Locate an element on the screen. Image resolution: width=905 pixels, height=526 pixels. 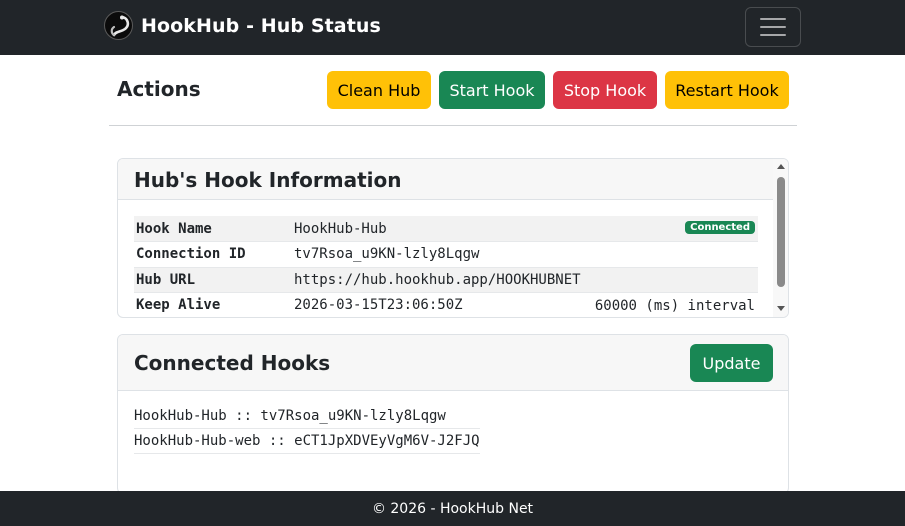
hub-info-scrollbar is located at coordinates (780, 238).